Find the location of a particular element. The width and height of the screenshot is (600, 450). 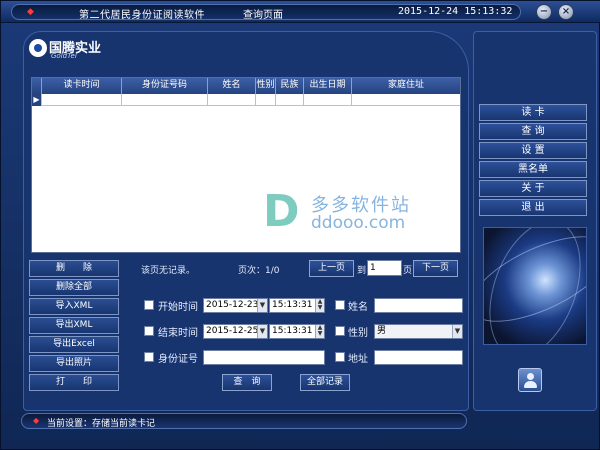

start-time-spinner: 15:13:31 ▲ ▼ is located at coordinates (297, 305).